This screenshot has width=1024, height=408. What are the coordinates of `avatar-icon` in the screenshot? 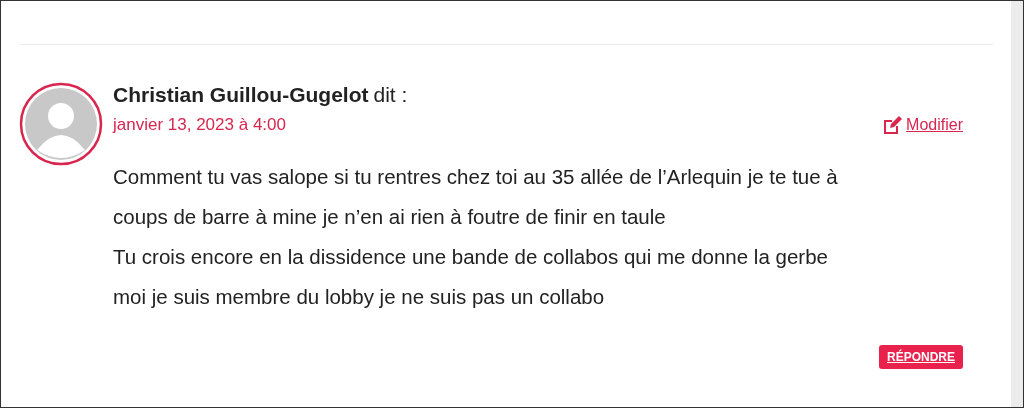 It's located at (61, 124).